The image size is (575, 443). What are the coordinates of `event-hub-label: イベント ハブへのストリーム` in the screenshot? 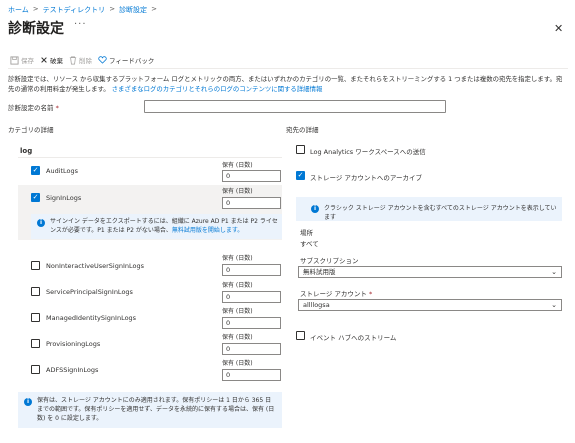 It's located at (353, 338).